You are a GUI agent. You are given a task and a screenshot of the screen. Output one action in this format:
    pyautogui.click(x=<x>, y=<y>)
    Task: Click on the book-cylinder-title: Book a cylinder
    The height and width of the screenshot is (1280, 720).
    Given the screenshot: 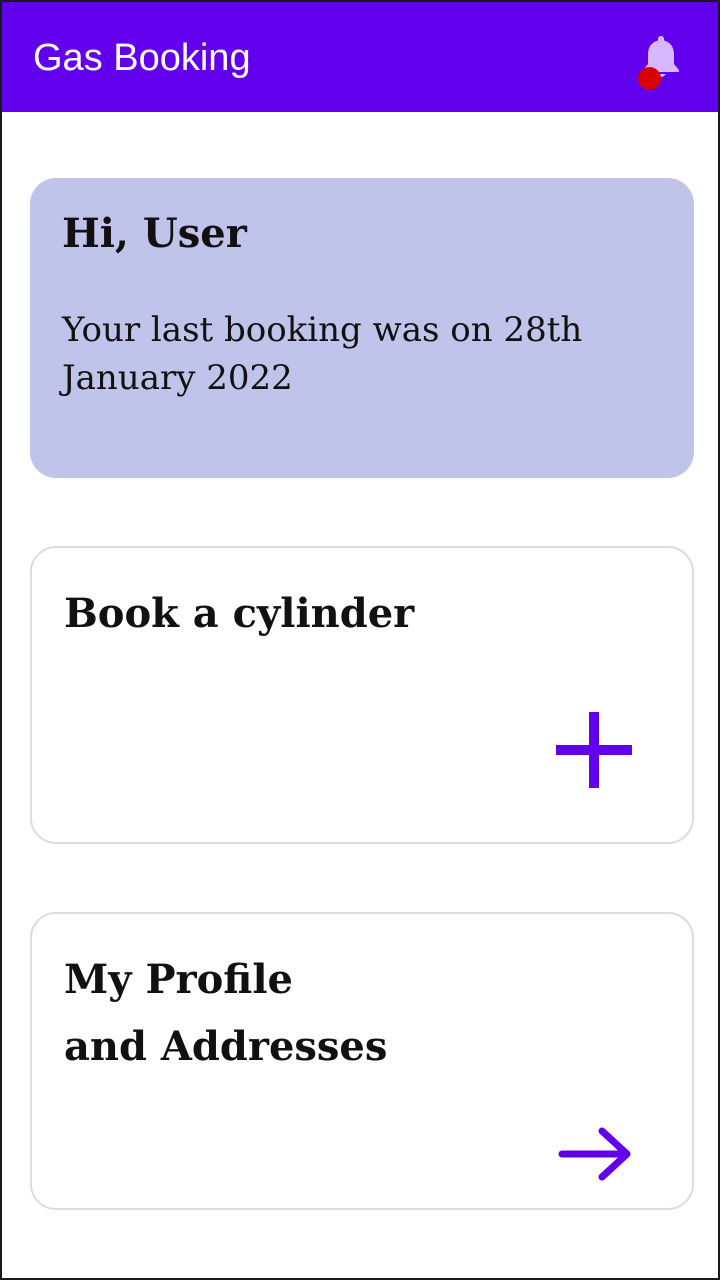 What is the action you would take?
    pyautogui.click(x=239, y=613)
    